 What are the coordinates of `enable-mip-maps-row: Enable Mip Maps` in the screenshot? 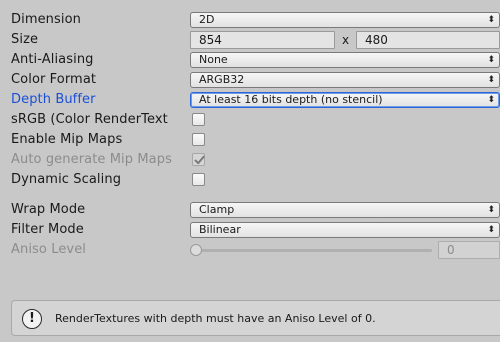 It's located at (250, 140).